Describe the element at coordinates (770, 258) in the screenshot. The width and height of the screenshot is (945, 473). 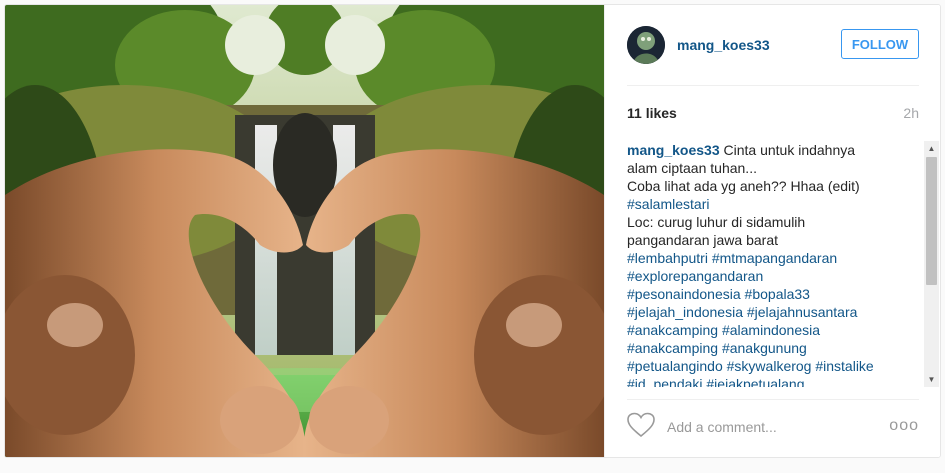
I see `hashtag-link: #lembahputri #mtmapangandaran` at that location.